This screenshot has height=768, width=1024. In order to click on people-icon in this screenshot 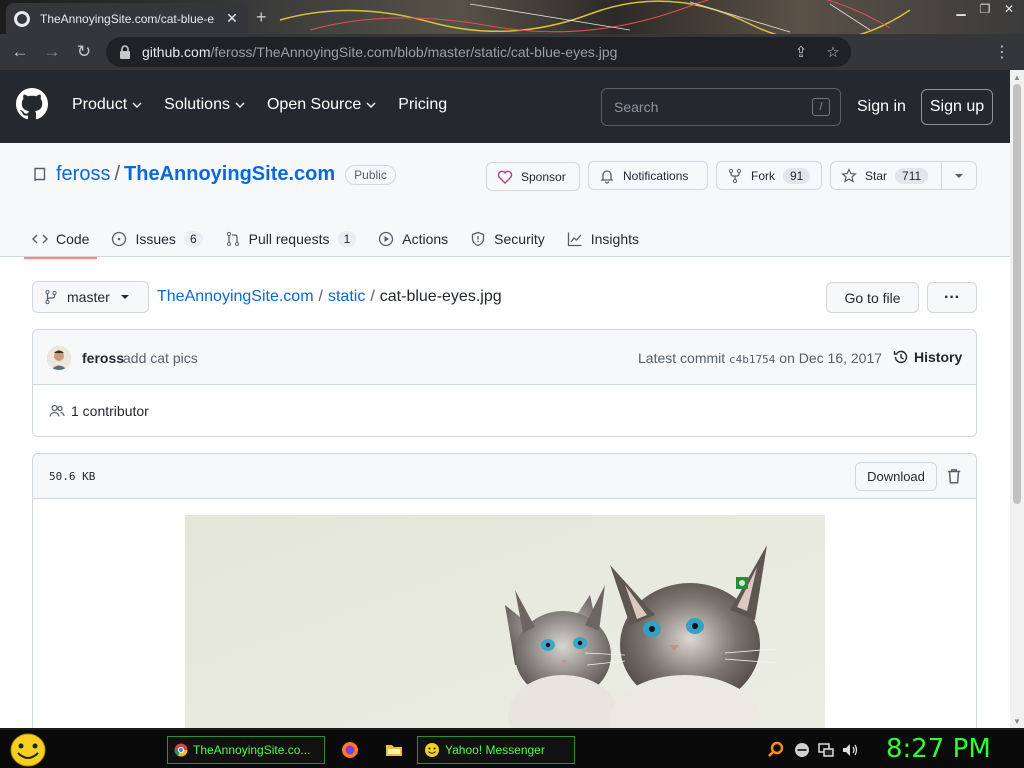, I will do `click(57, 410)`.